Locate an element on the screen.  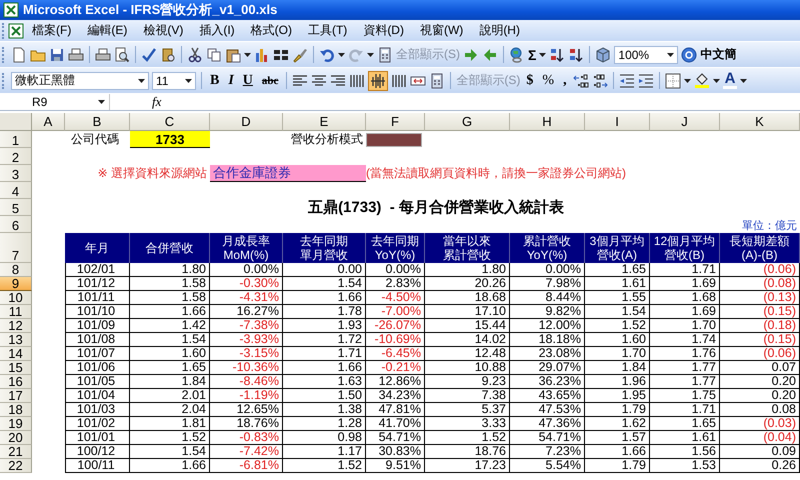
help-icon is located at coordinates (689, 54).